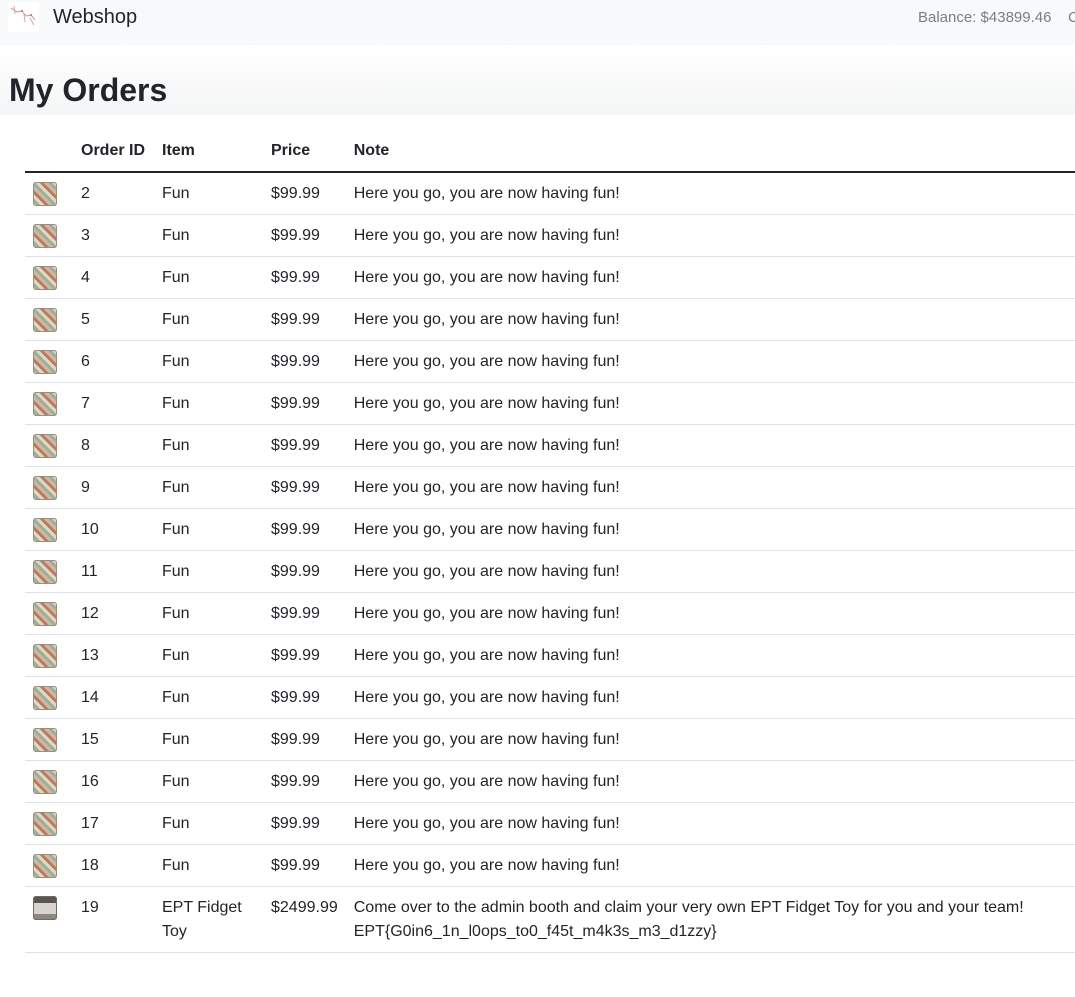 The image size is (1075, 997). Describe the element at coordinates (710, 151) in the screenshot. I see `column-header-note: Note` at that location.